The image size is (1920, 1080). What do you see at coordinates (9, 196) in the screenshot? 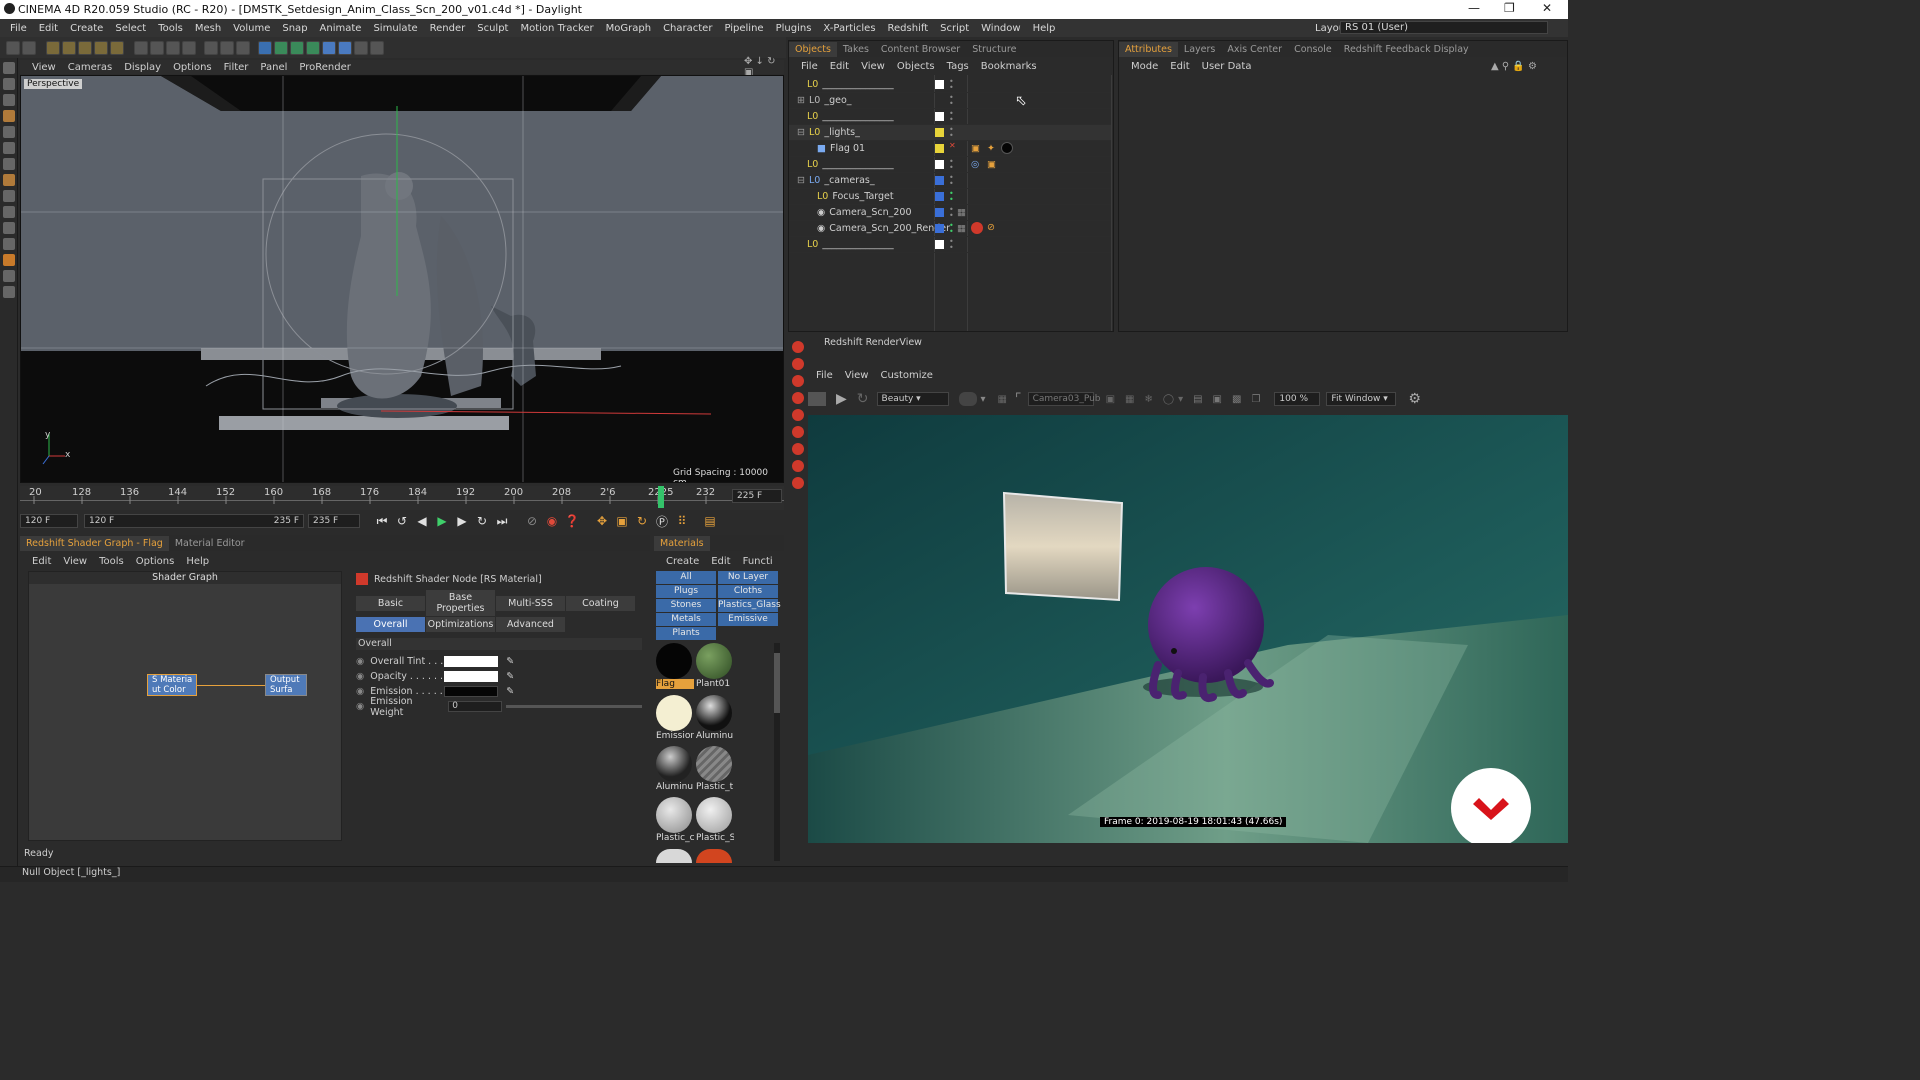
I see `tweak-icon` at bounding box center [9, 196].